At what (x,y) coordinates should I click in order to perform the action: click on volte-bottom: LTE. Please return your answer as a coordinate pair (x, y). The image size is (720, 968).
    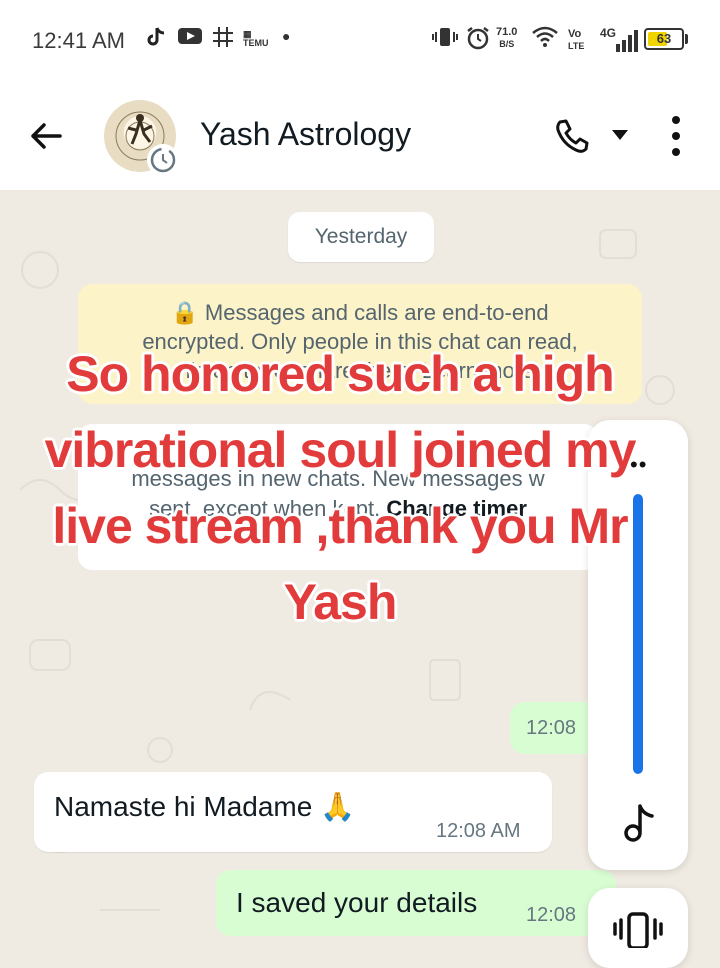
    Looking at the image, I should click on (576, 46).